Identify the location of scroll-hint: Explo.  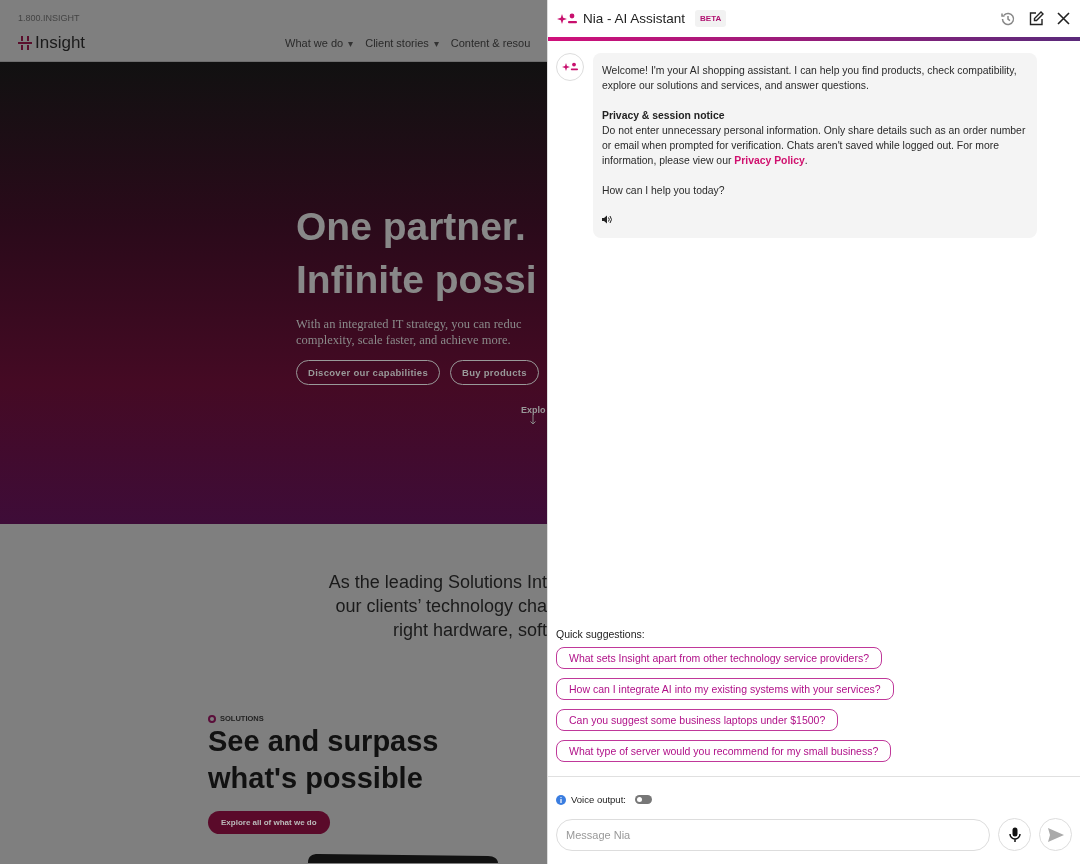
(533, 410).